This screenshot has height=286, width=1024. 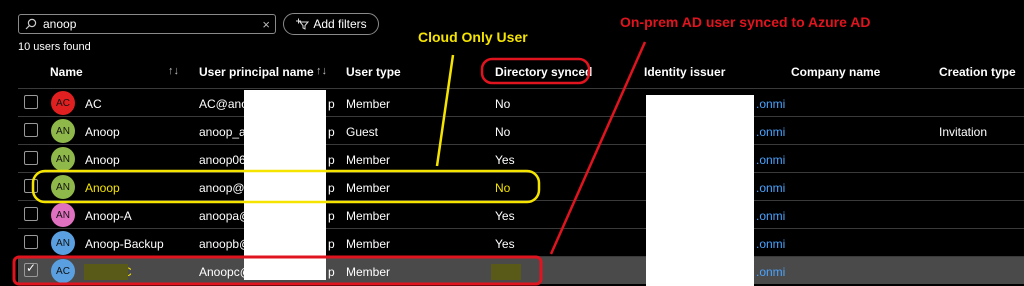 What do you see at coordinates (445, 110) in the screenshot?
I see `cloud-arrow-line` at bounding box center [445, 110].